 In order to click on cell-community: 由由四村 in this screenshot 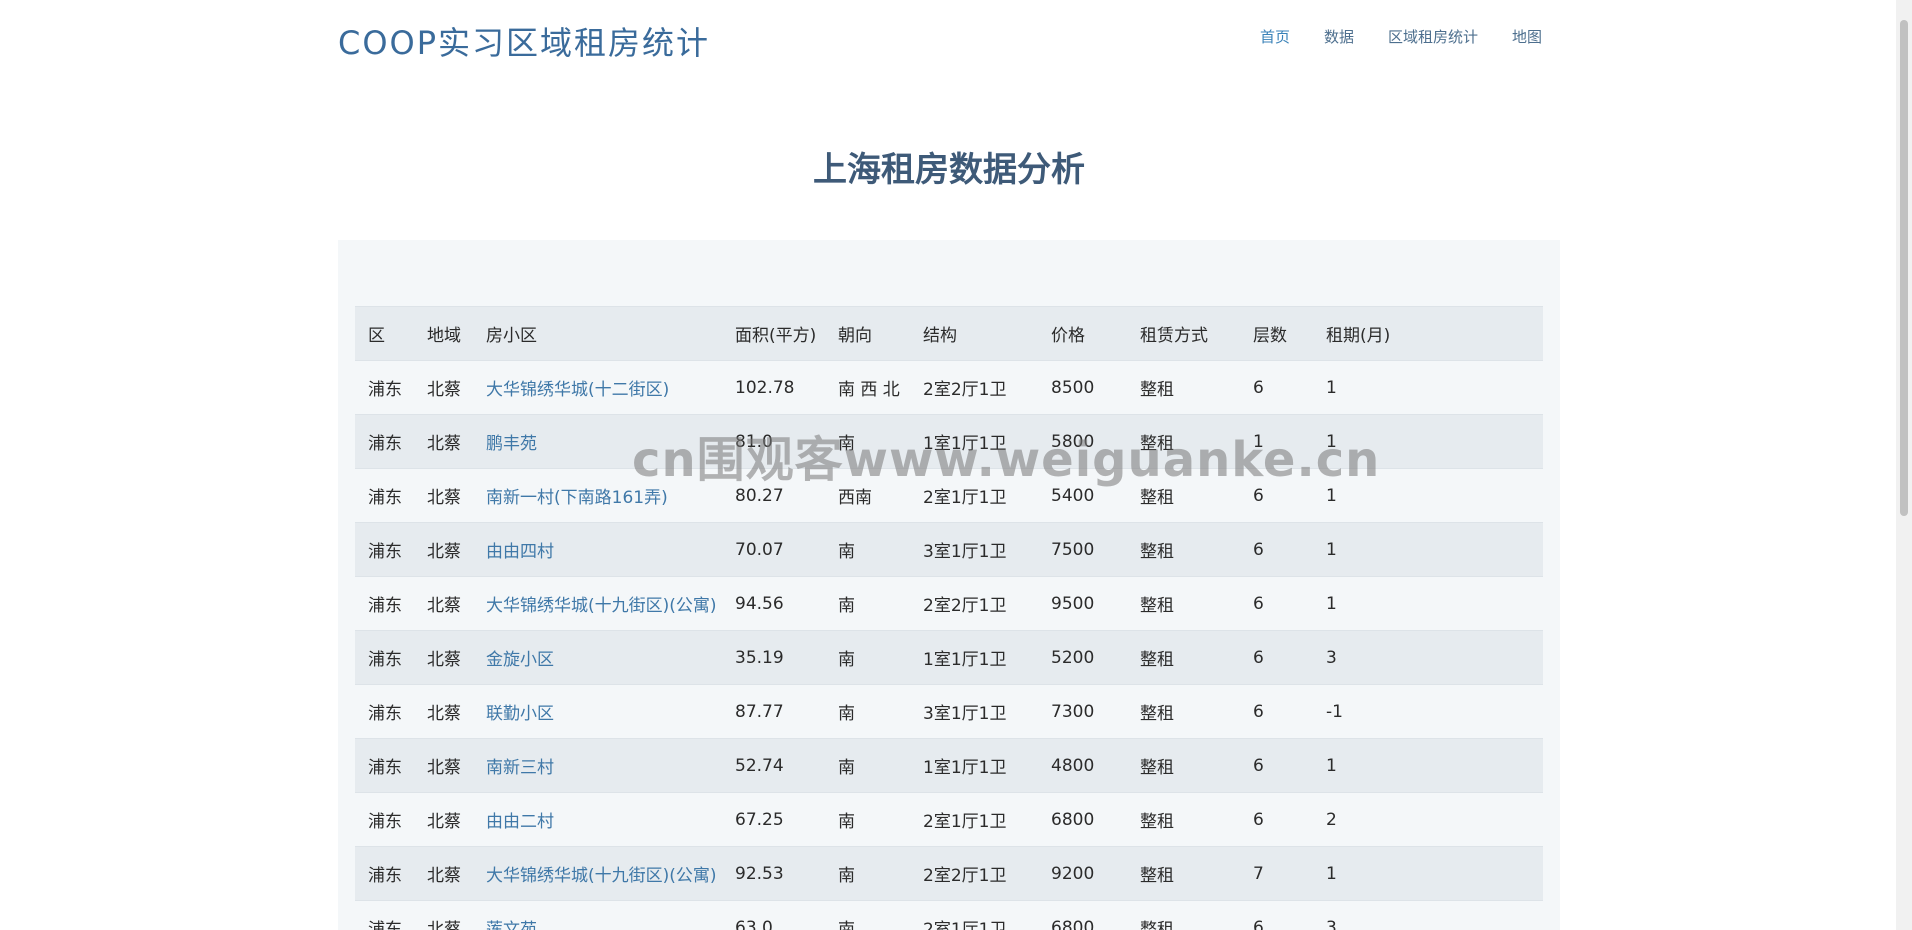, I will do `click(597, 549)`.